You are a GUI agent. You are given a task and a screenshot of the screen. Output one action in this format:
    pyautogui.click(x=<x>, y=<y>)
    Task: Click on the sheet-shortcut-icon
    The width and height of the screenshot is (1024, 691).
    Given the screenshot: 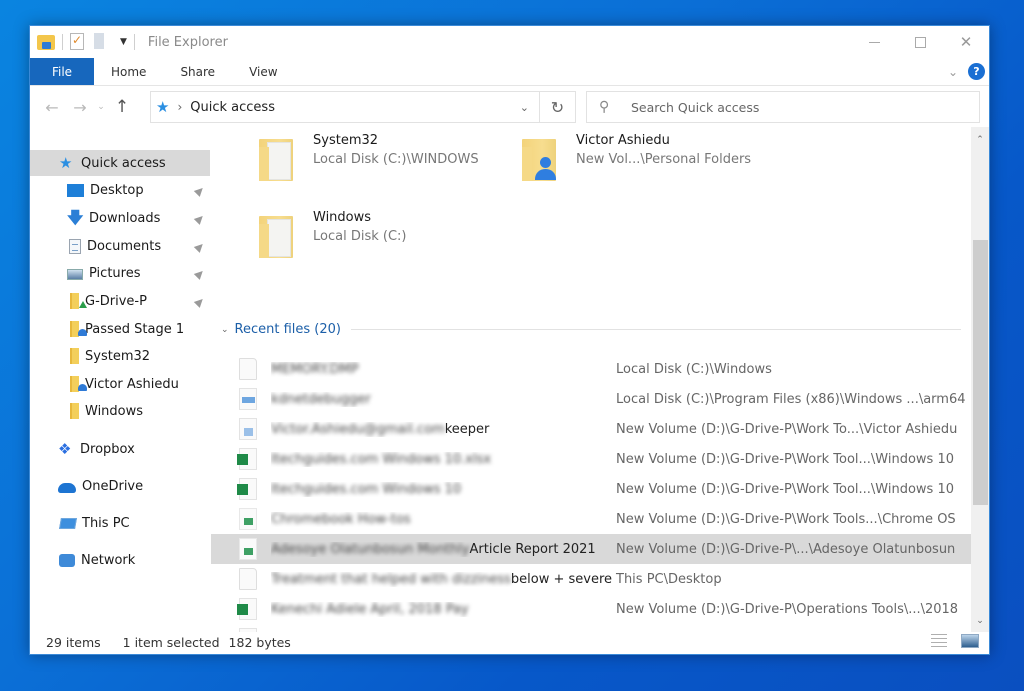 What is the action you would take?
    pyautogui.click(x=248, y=549)
    